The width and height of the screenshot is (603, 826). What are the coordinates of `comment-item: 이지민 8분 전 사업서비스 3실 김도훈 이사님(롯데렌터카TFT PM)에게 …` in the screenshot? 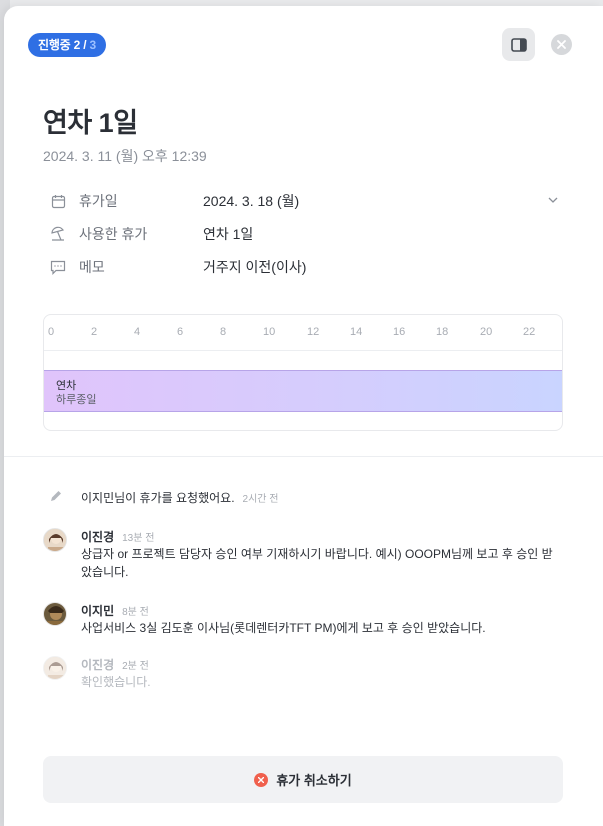 It's located at (308, 622).